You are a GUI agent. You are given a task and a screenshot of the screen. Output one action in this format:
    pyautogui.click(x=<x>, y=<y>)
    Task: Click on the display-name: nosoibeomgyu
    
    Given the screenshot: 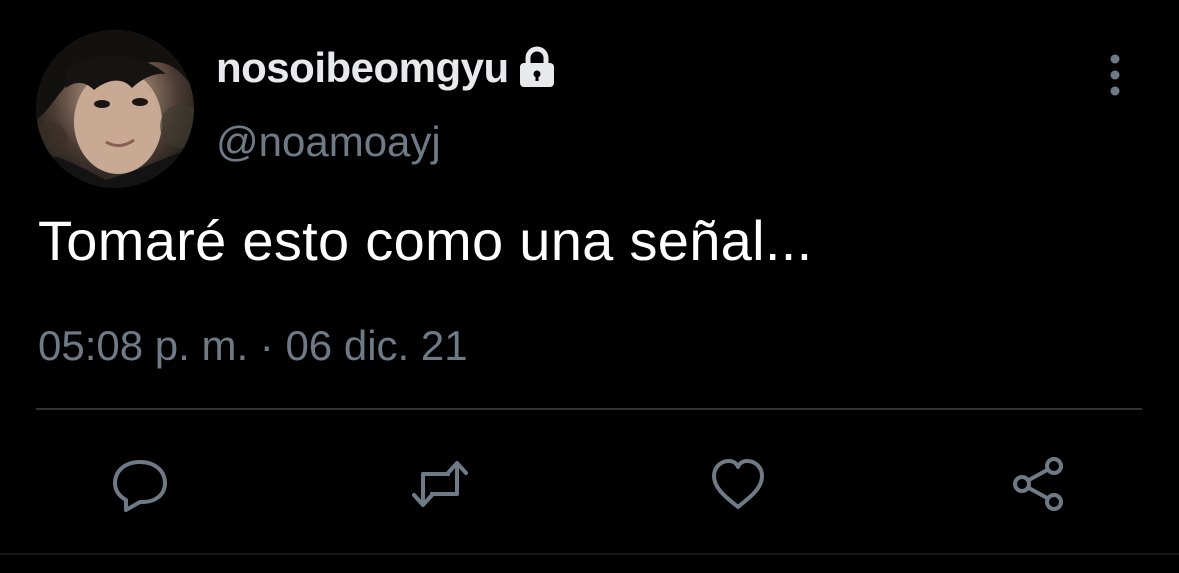 What is the action you would take?
    pyautogui.click(x=362, y=68)
    